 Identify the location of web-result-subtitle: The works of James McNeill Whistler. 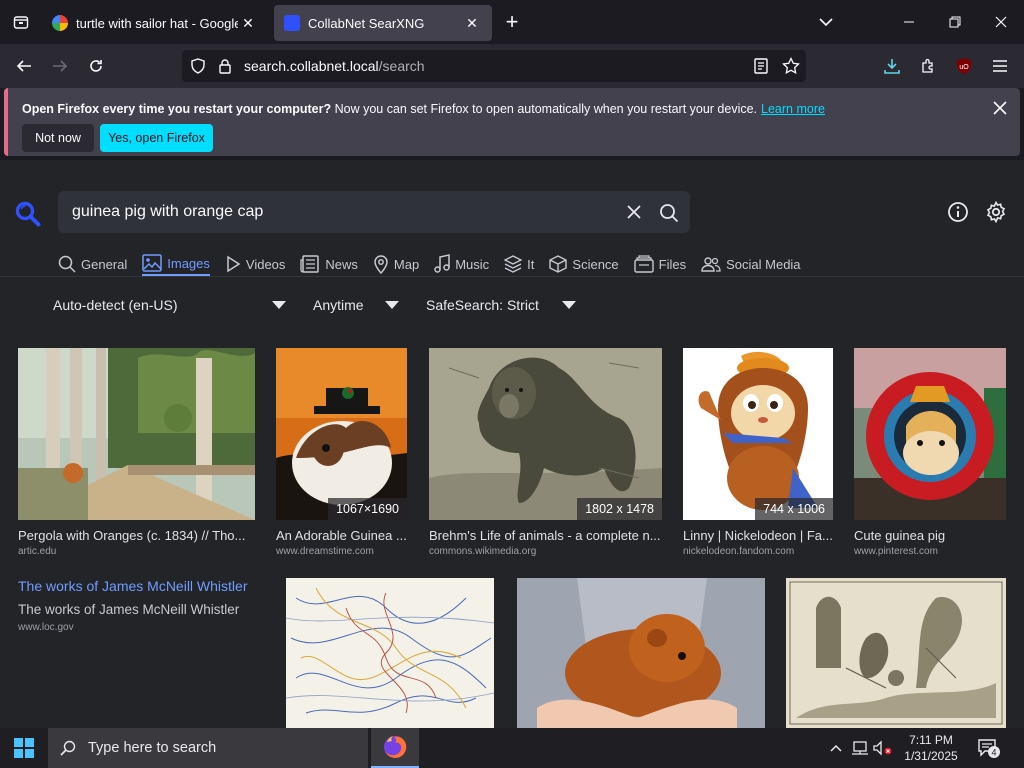
(129, 609).